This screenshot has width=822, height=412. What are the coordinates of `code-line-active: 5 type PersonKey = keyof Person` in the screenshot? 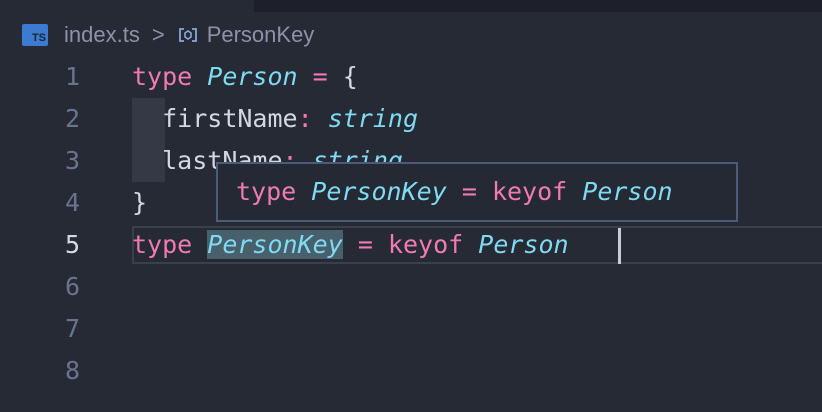 It's located at (411, 245).